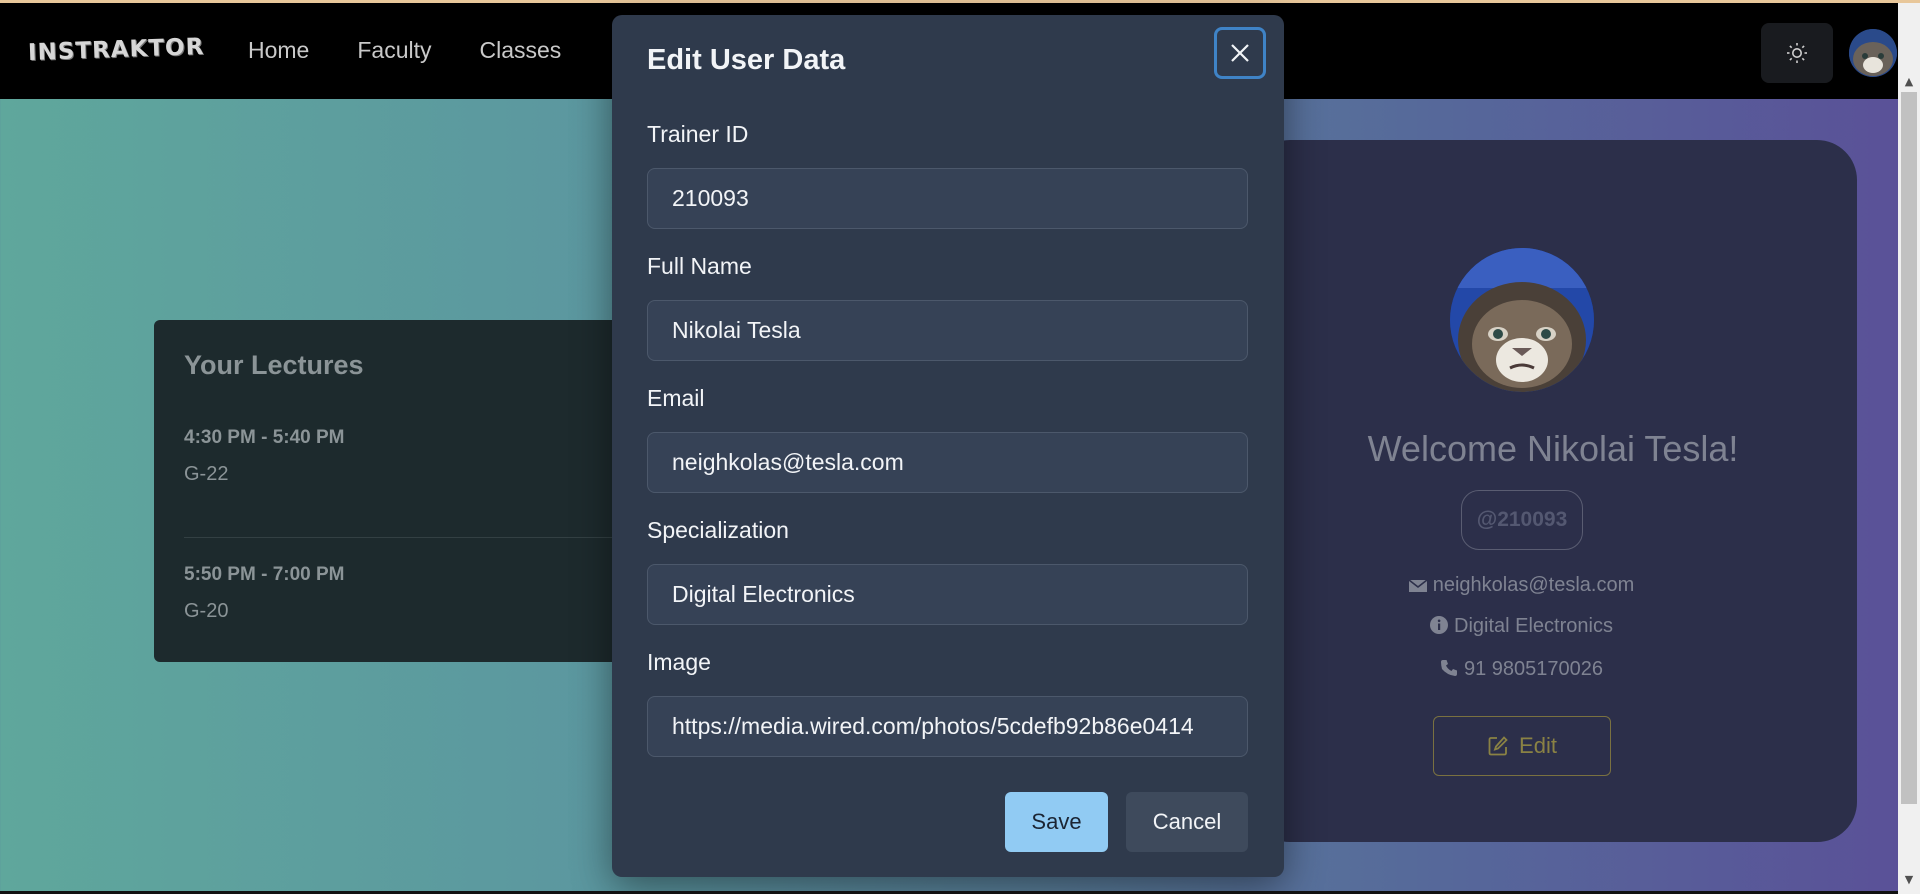  Describe the element at coordinates (206, 474) in the screenshot. I see `lecture-room: G-22` at that location.